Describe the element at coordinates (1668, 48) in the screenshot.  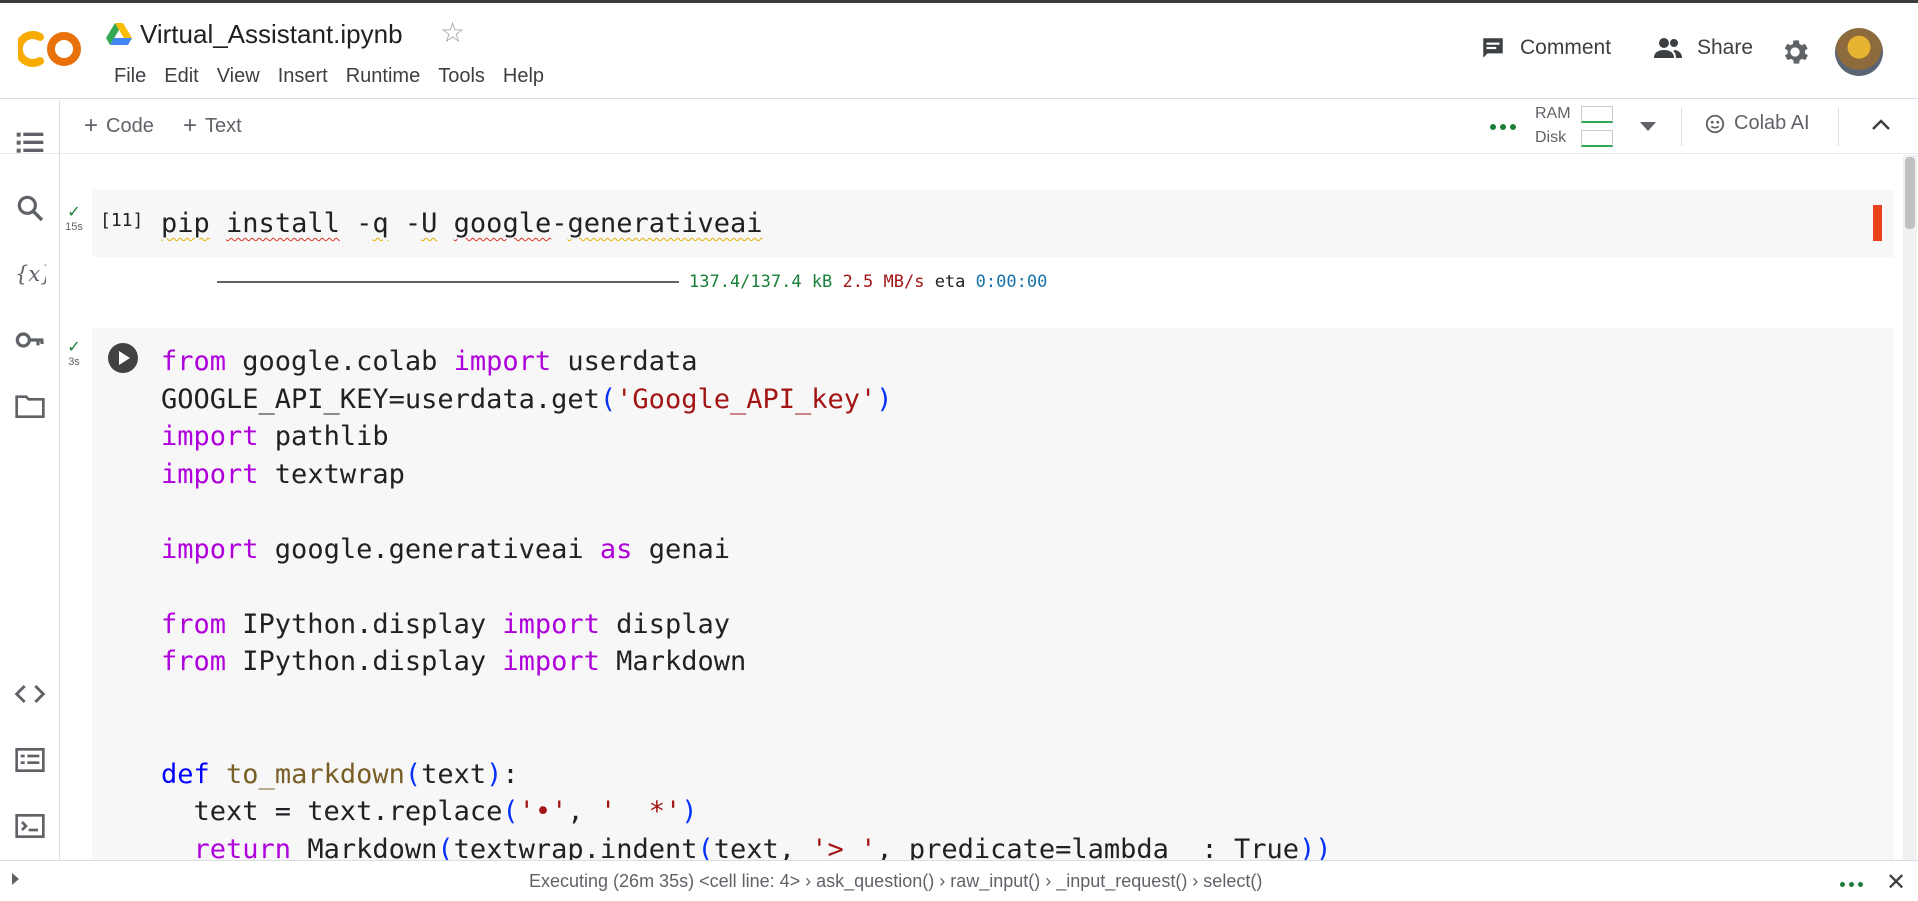
I see `share-icon` at that location.